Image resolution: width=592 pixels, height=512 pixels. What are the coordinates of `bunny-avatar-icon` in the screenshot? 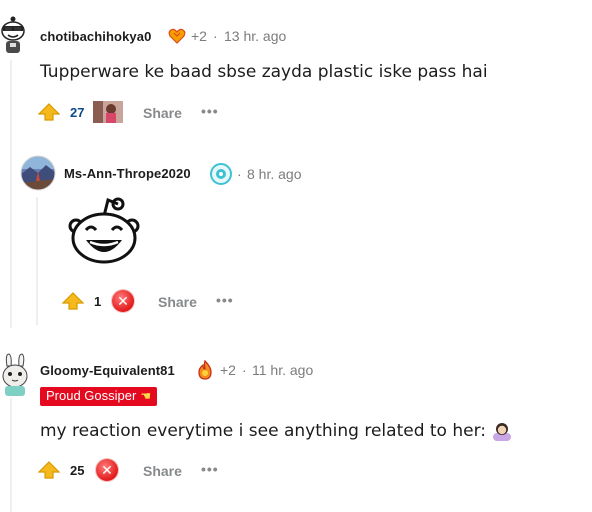 It's located at (15, 374).